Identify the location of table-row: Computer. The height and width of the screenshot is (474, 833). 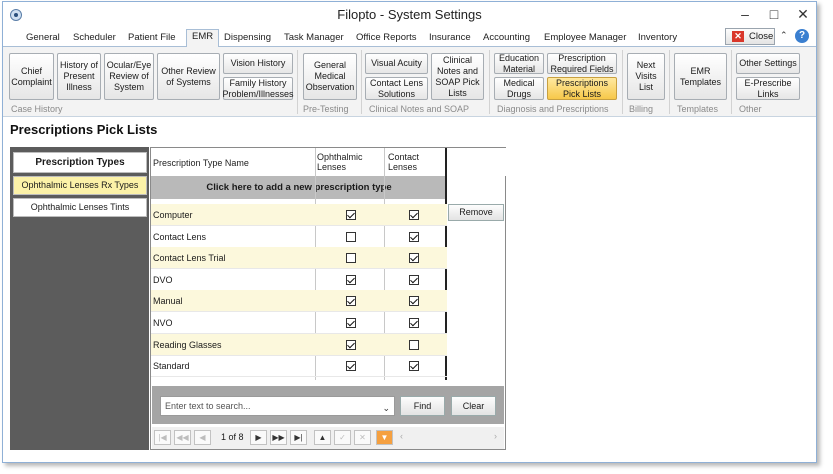
(299, 215).